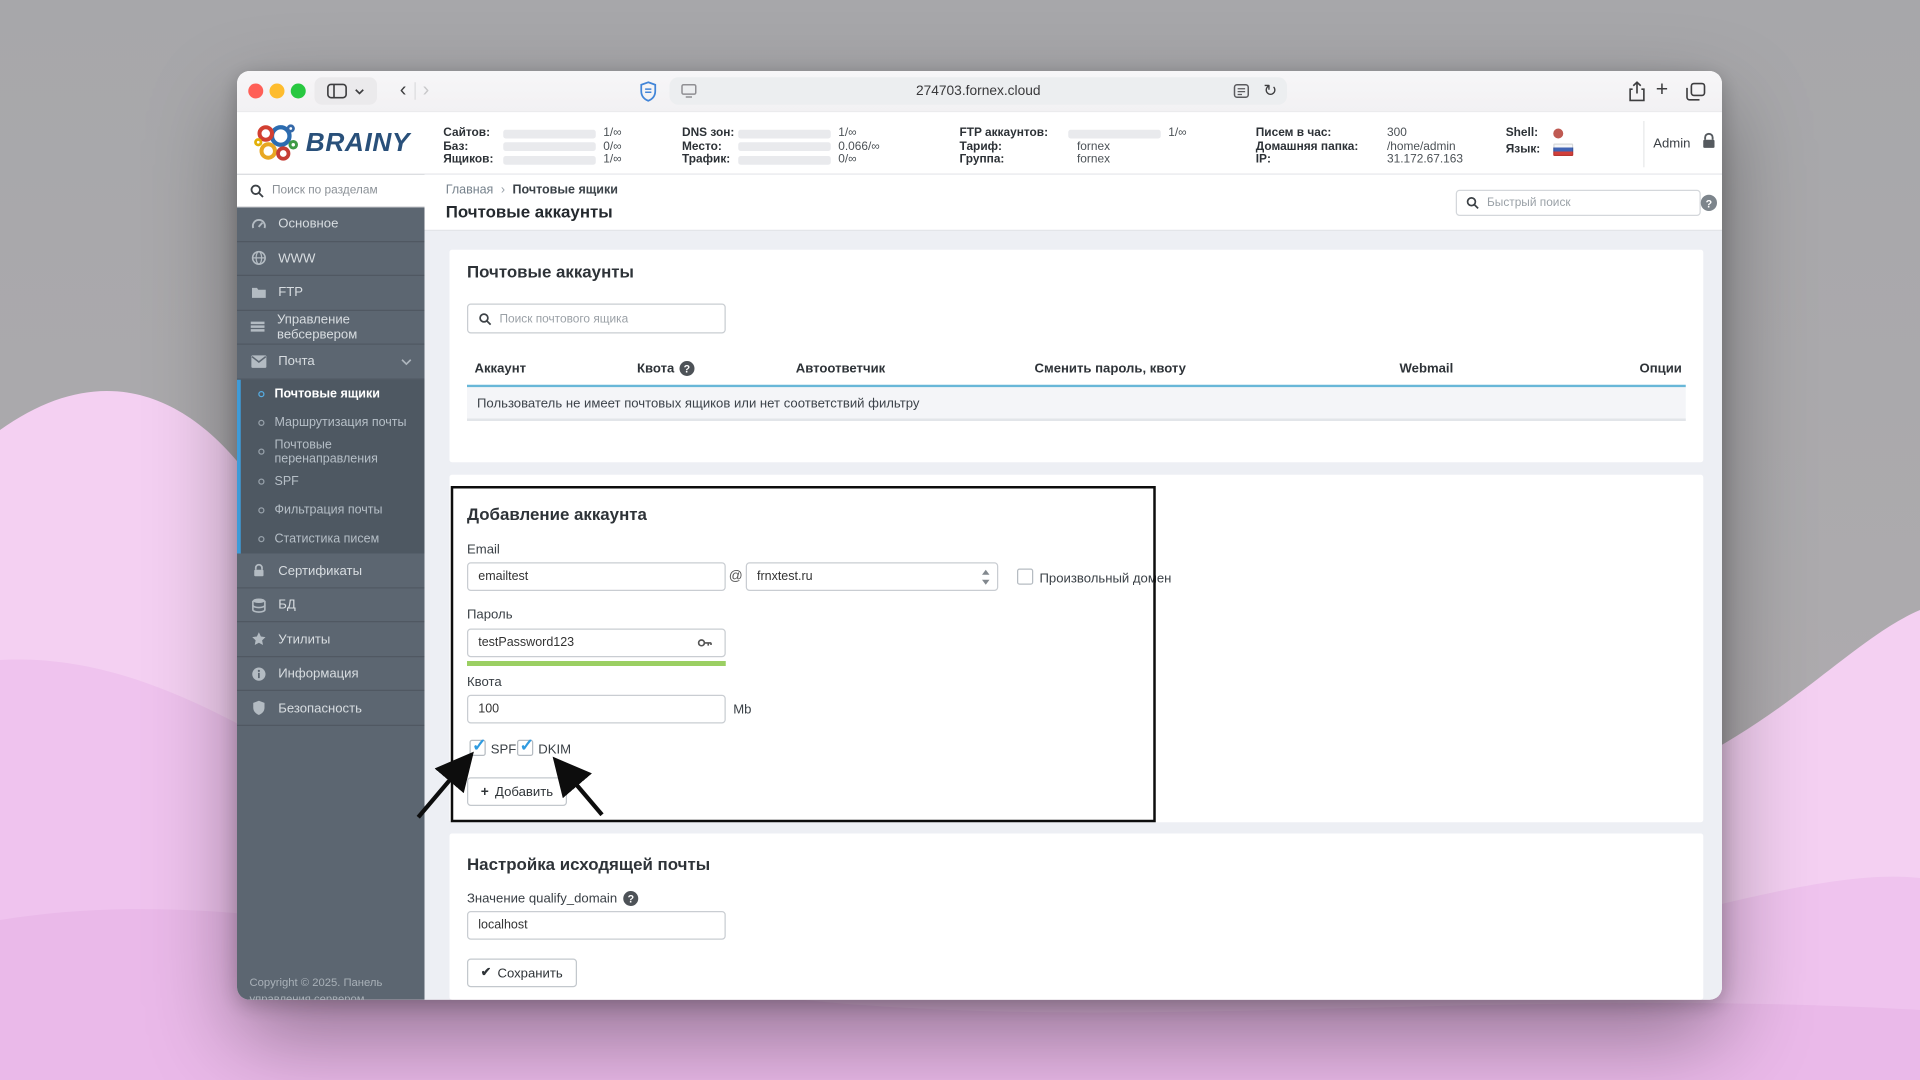  I want to click on stat-label: Язык:, so click(1523, 148).